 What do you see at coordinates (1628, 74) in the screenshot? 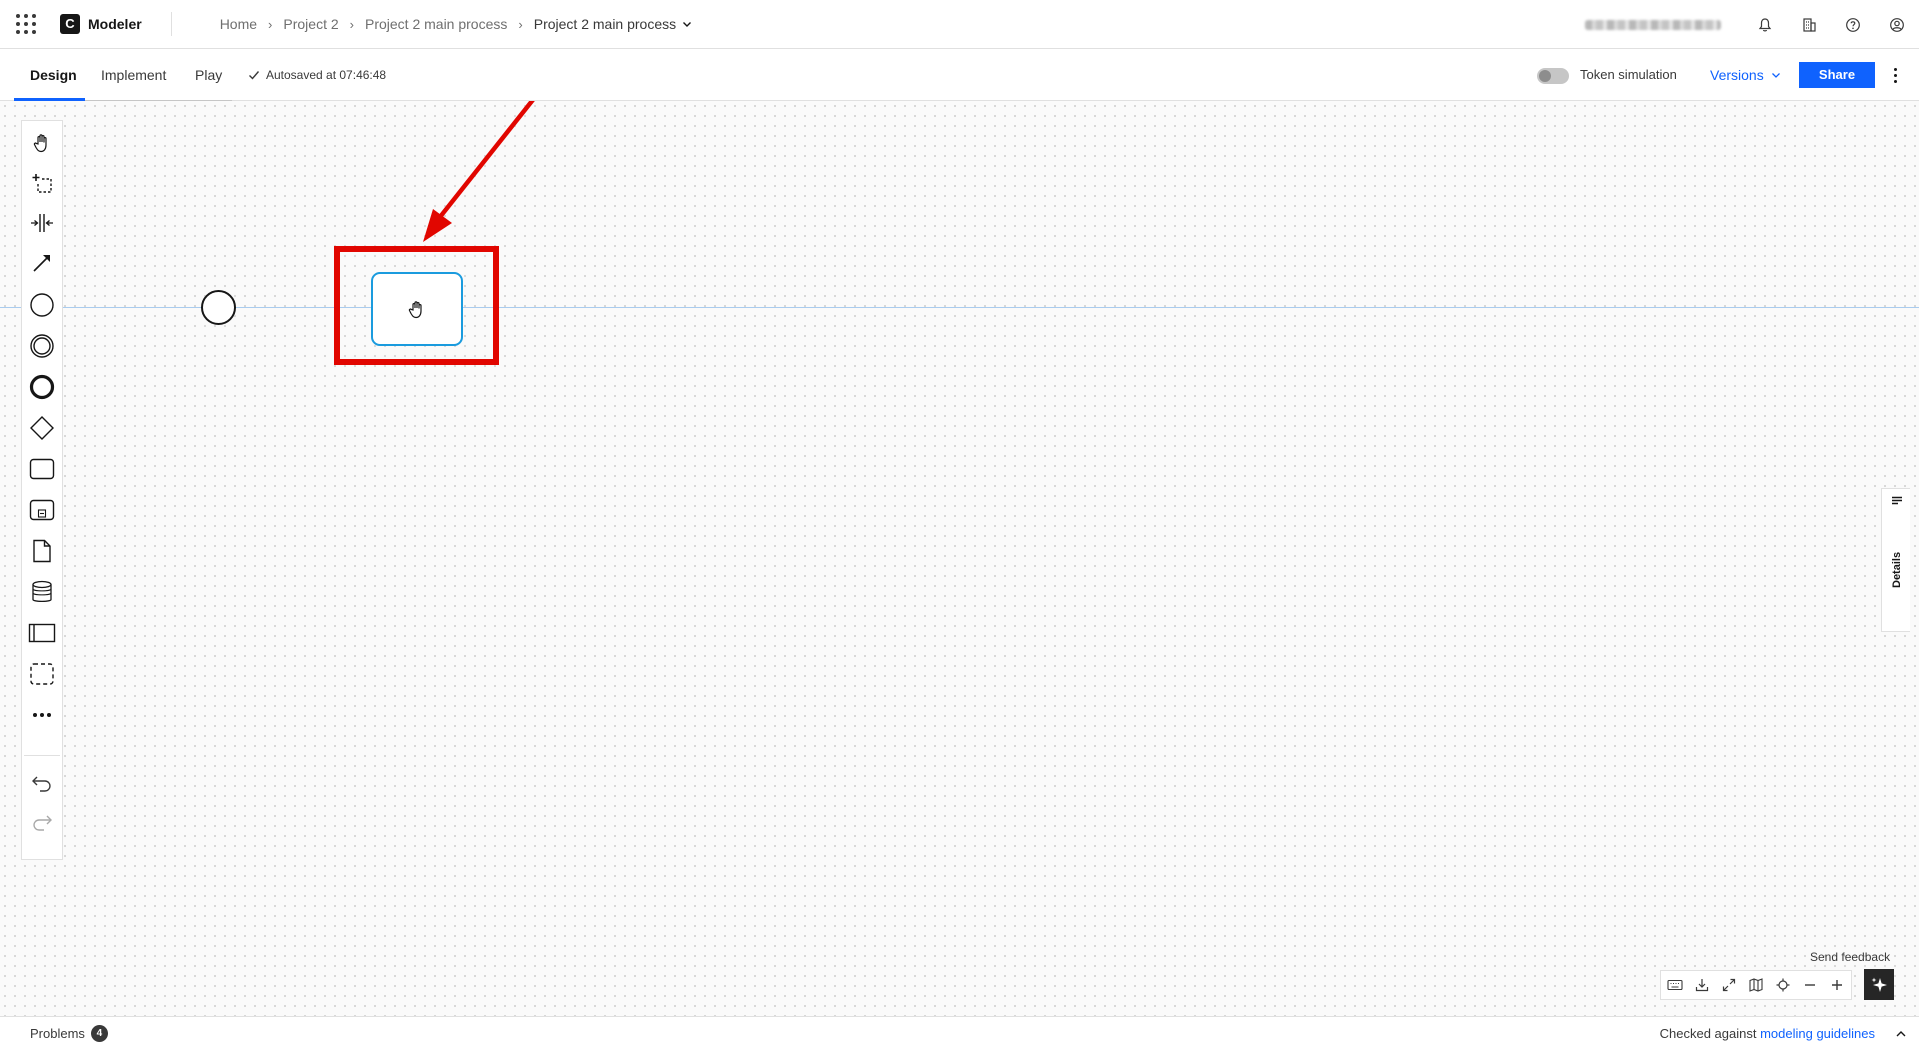
I see `token-simulation-label: Token simulation` at bounding box center [1628, 74].